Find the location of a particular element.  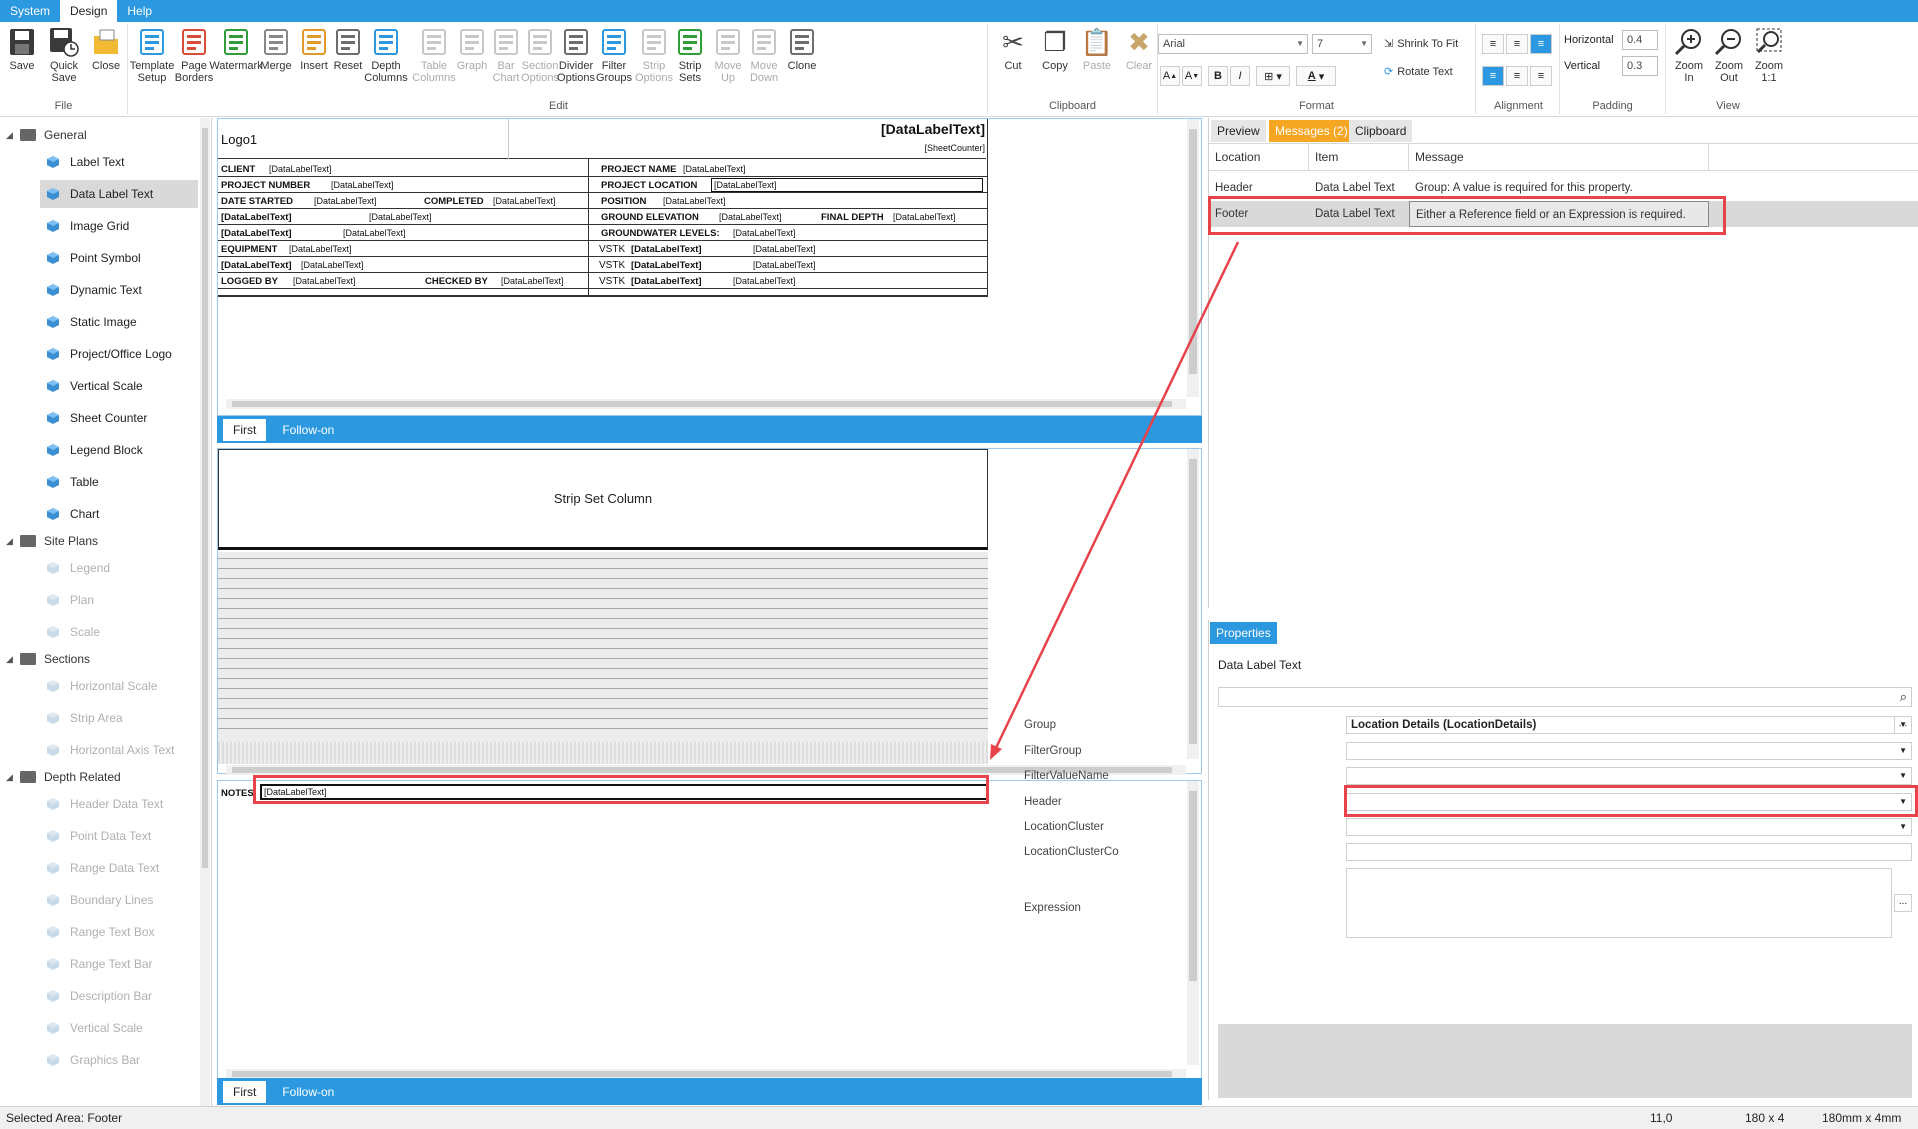

rotate-text-button: ⟳ Rotate Text is located at coordinates (1418, 72).